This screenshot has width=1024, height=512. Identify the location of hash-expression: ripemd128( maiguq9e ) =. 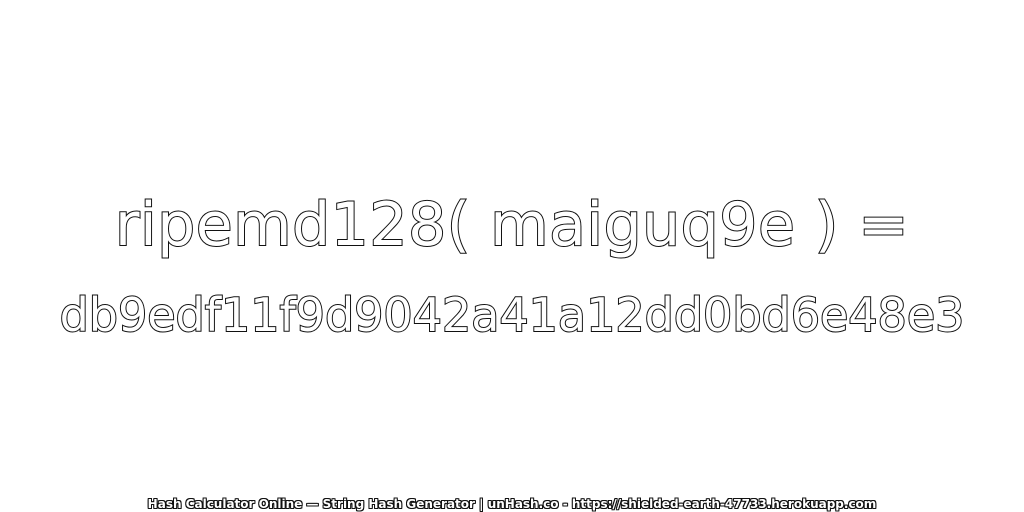
(512, 225).